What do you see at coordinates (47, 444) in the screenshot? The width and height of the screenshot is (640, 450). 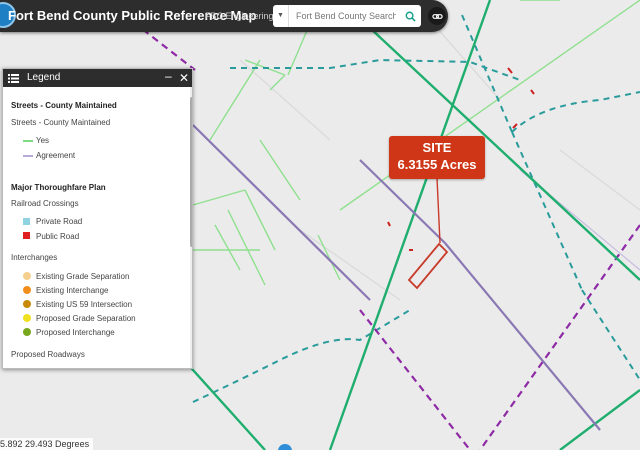 I see `coordinate-readout: 5.892 29.493 Degrees` at bounding box center [47, 444].